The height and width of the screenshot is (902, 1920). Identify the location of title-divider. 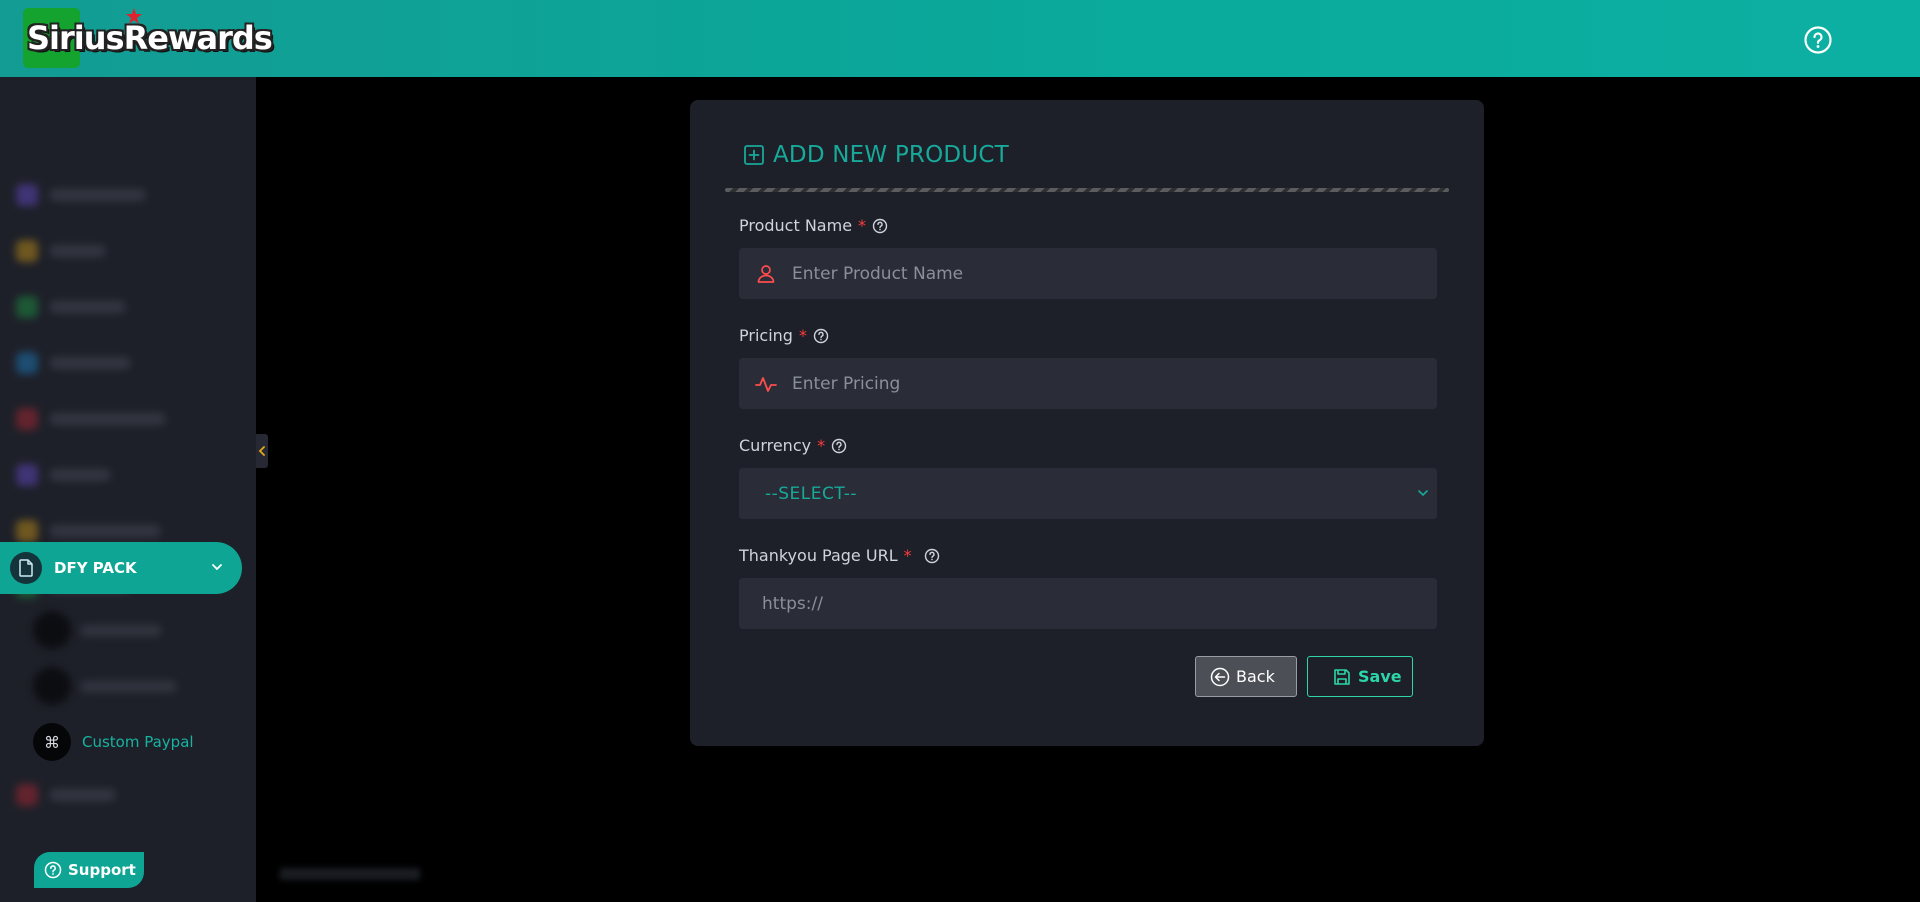
(1087, 190).